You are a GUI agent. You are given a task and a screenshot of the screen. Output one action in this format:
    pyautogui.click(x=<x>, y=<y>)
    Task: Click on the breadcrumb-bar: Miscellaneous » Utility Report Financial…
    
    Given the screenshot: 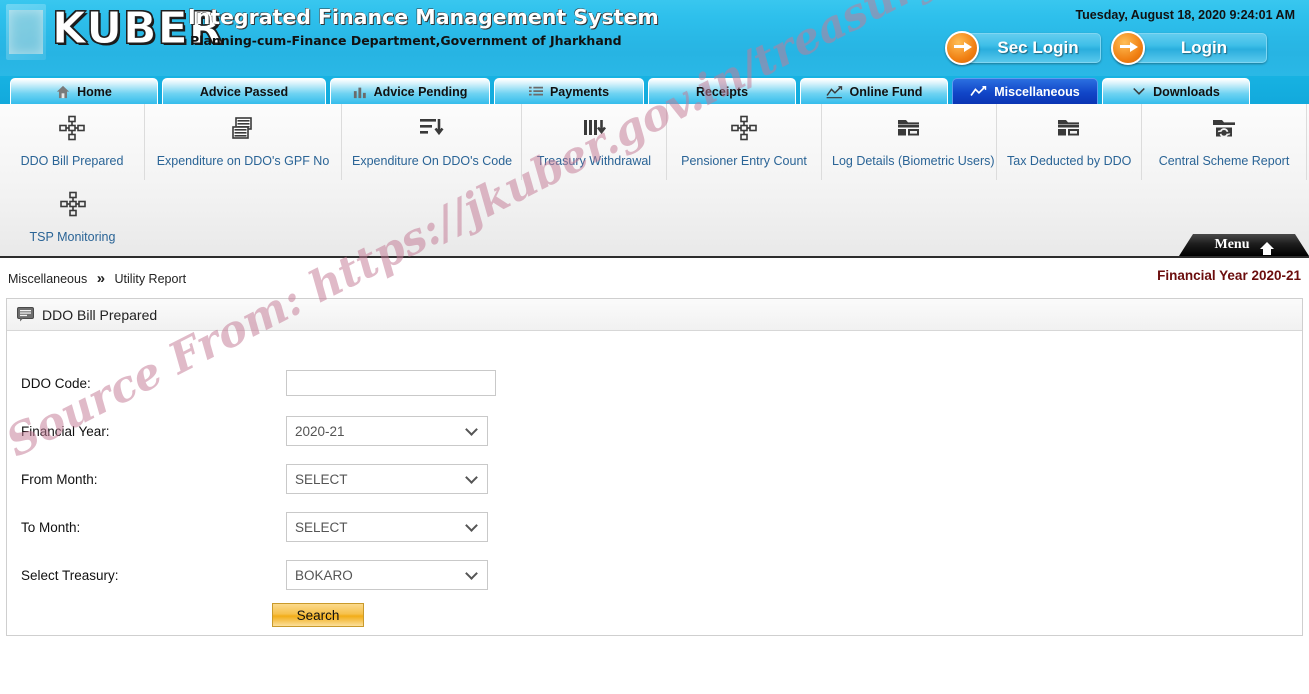 What is the action you would take?
    pyautogui.click(x=654, y=278)
    